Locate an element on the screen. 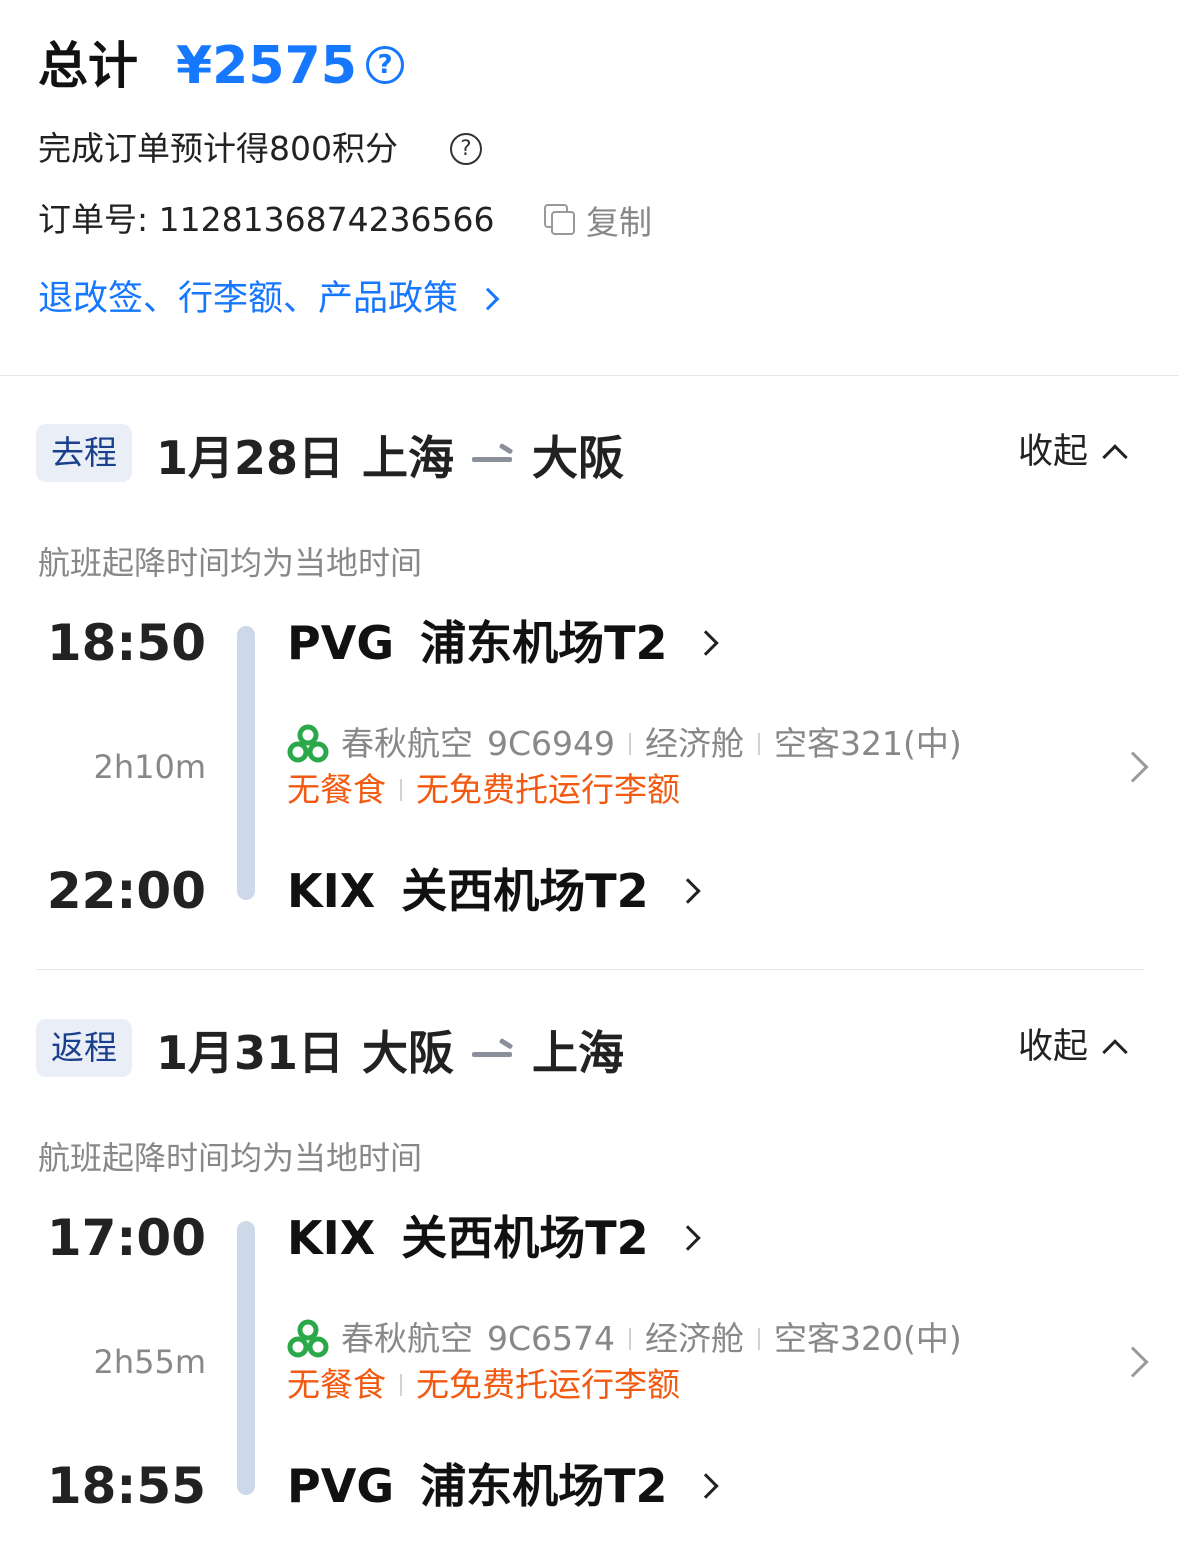 This screenshot has width=1179, height=1556. flight-info: 春秋航空 9C6574 经济舱 空客320(中) is located at coordinates (624, 1339).